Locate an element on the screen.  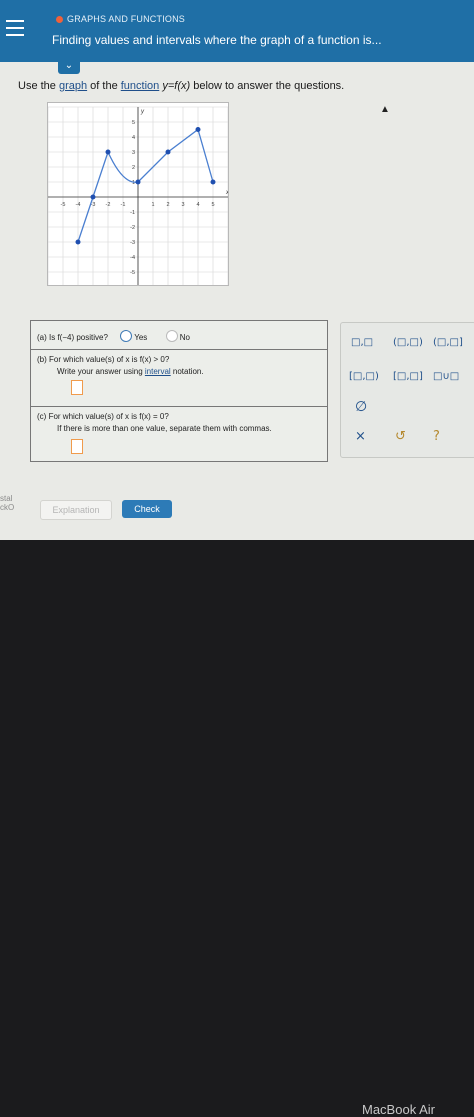
question-a: (a) Is f(−4) positive? Yes No is located at coordinates (179, 335).